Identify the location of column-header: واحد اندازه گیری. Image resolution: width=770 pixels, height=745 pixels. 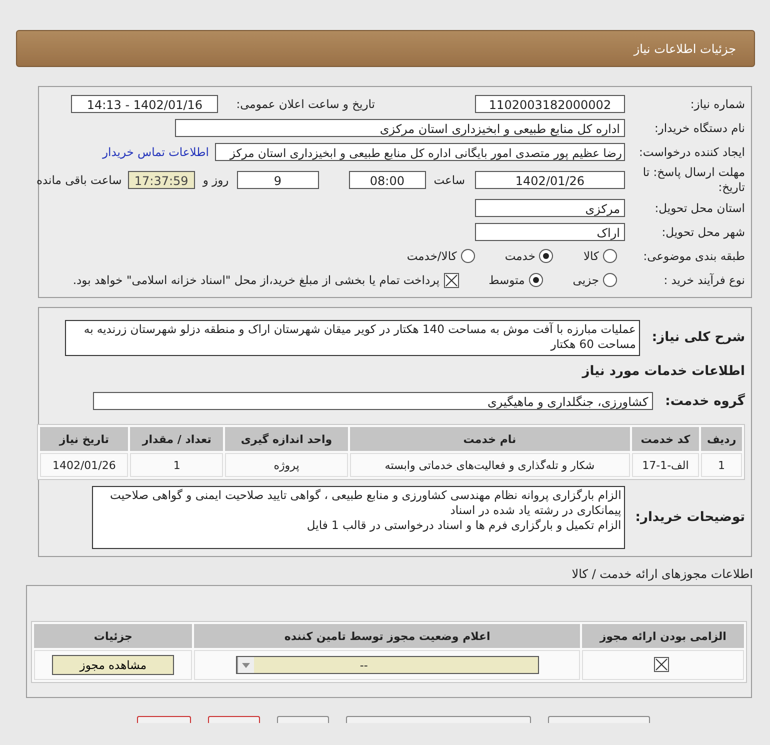
(286, 439).